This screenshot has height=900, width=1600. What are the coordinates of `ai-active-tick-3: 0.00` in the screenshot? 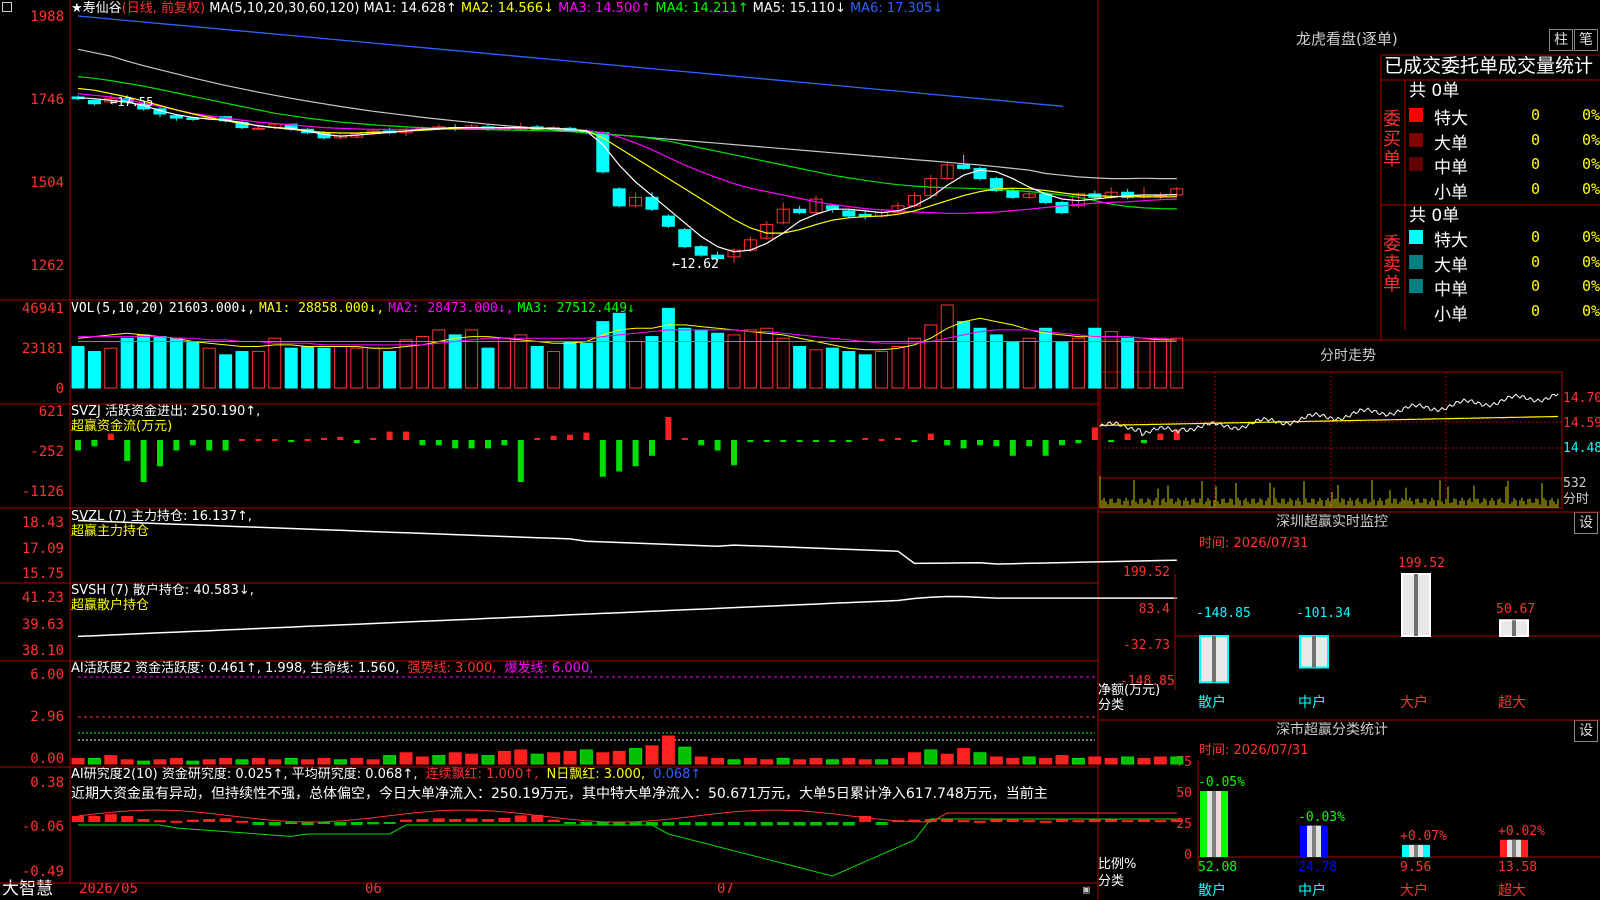 It's located at (47, 759).